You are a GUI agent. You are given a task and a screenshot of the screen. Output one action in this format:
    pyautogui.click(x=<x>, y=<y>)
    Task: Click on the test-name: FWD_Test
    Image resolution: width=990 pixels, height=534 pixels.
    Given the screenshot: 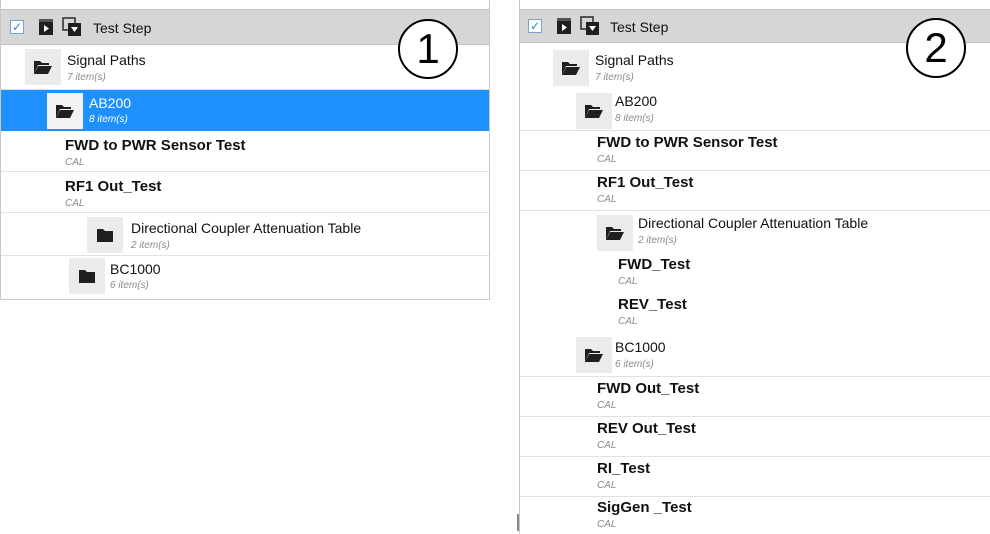 What is the action you would take?
    pyautogui.click(x=654, y=264)
    